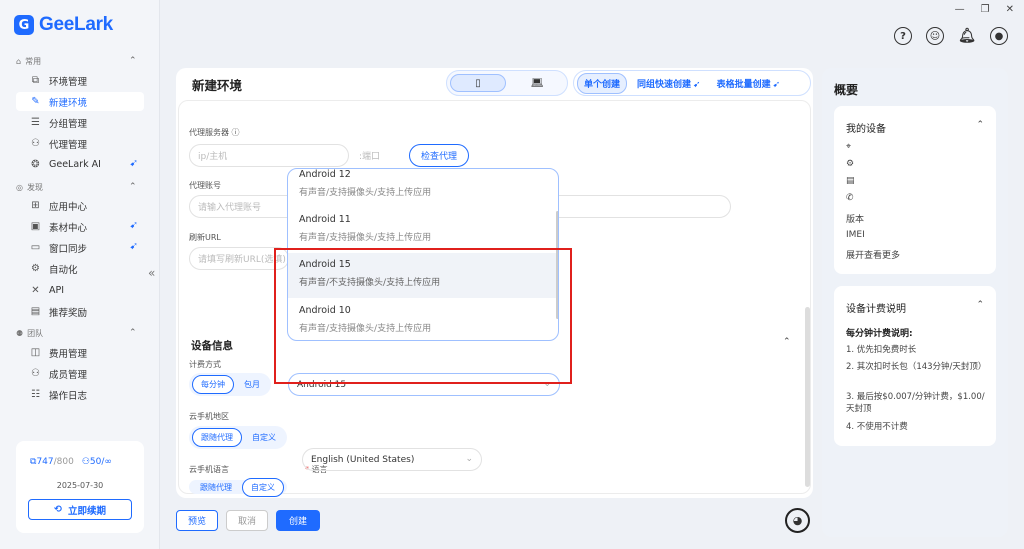 This screenshot has height=549, width=1024. I want to click on laptop-icon: 💻︎, so click(537, 83).